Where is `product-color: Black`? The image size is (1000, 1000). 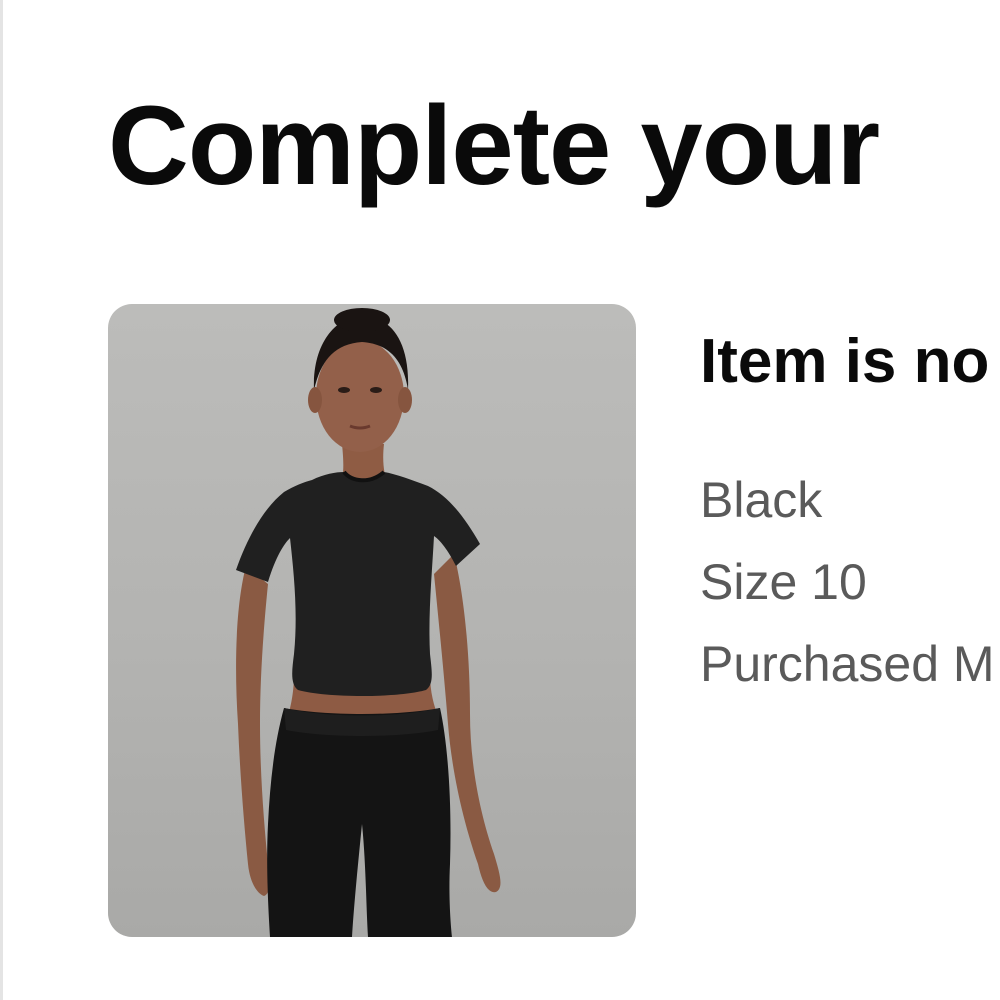 product-color: Black is located at coordinates (761, 500).